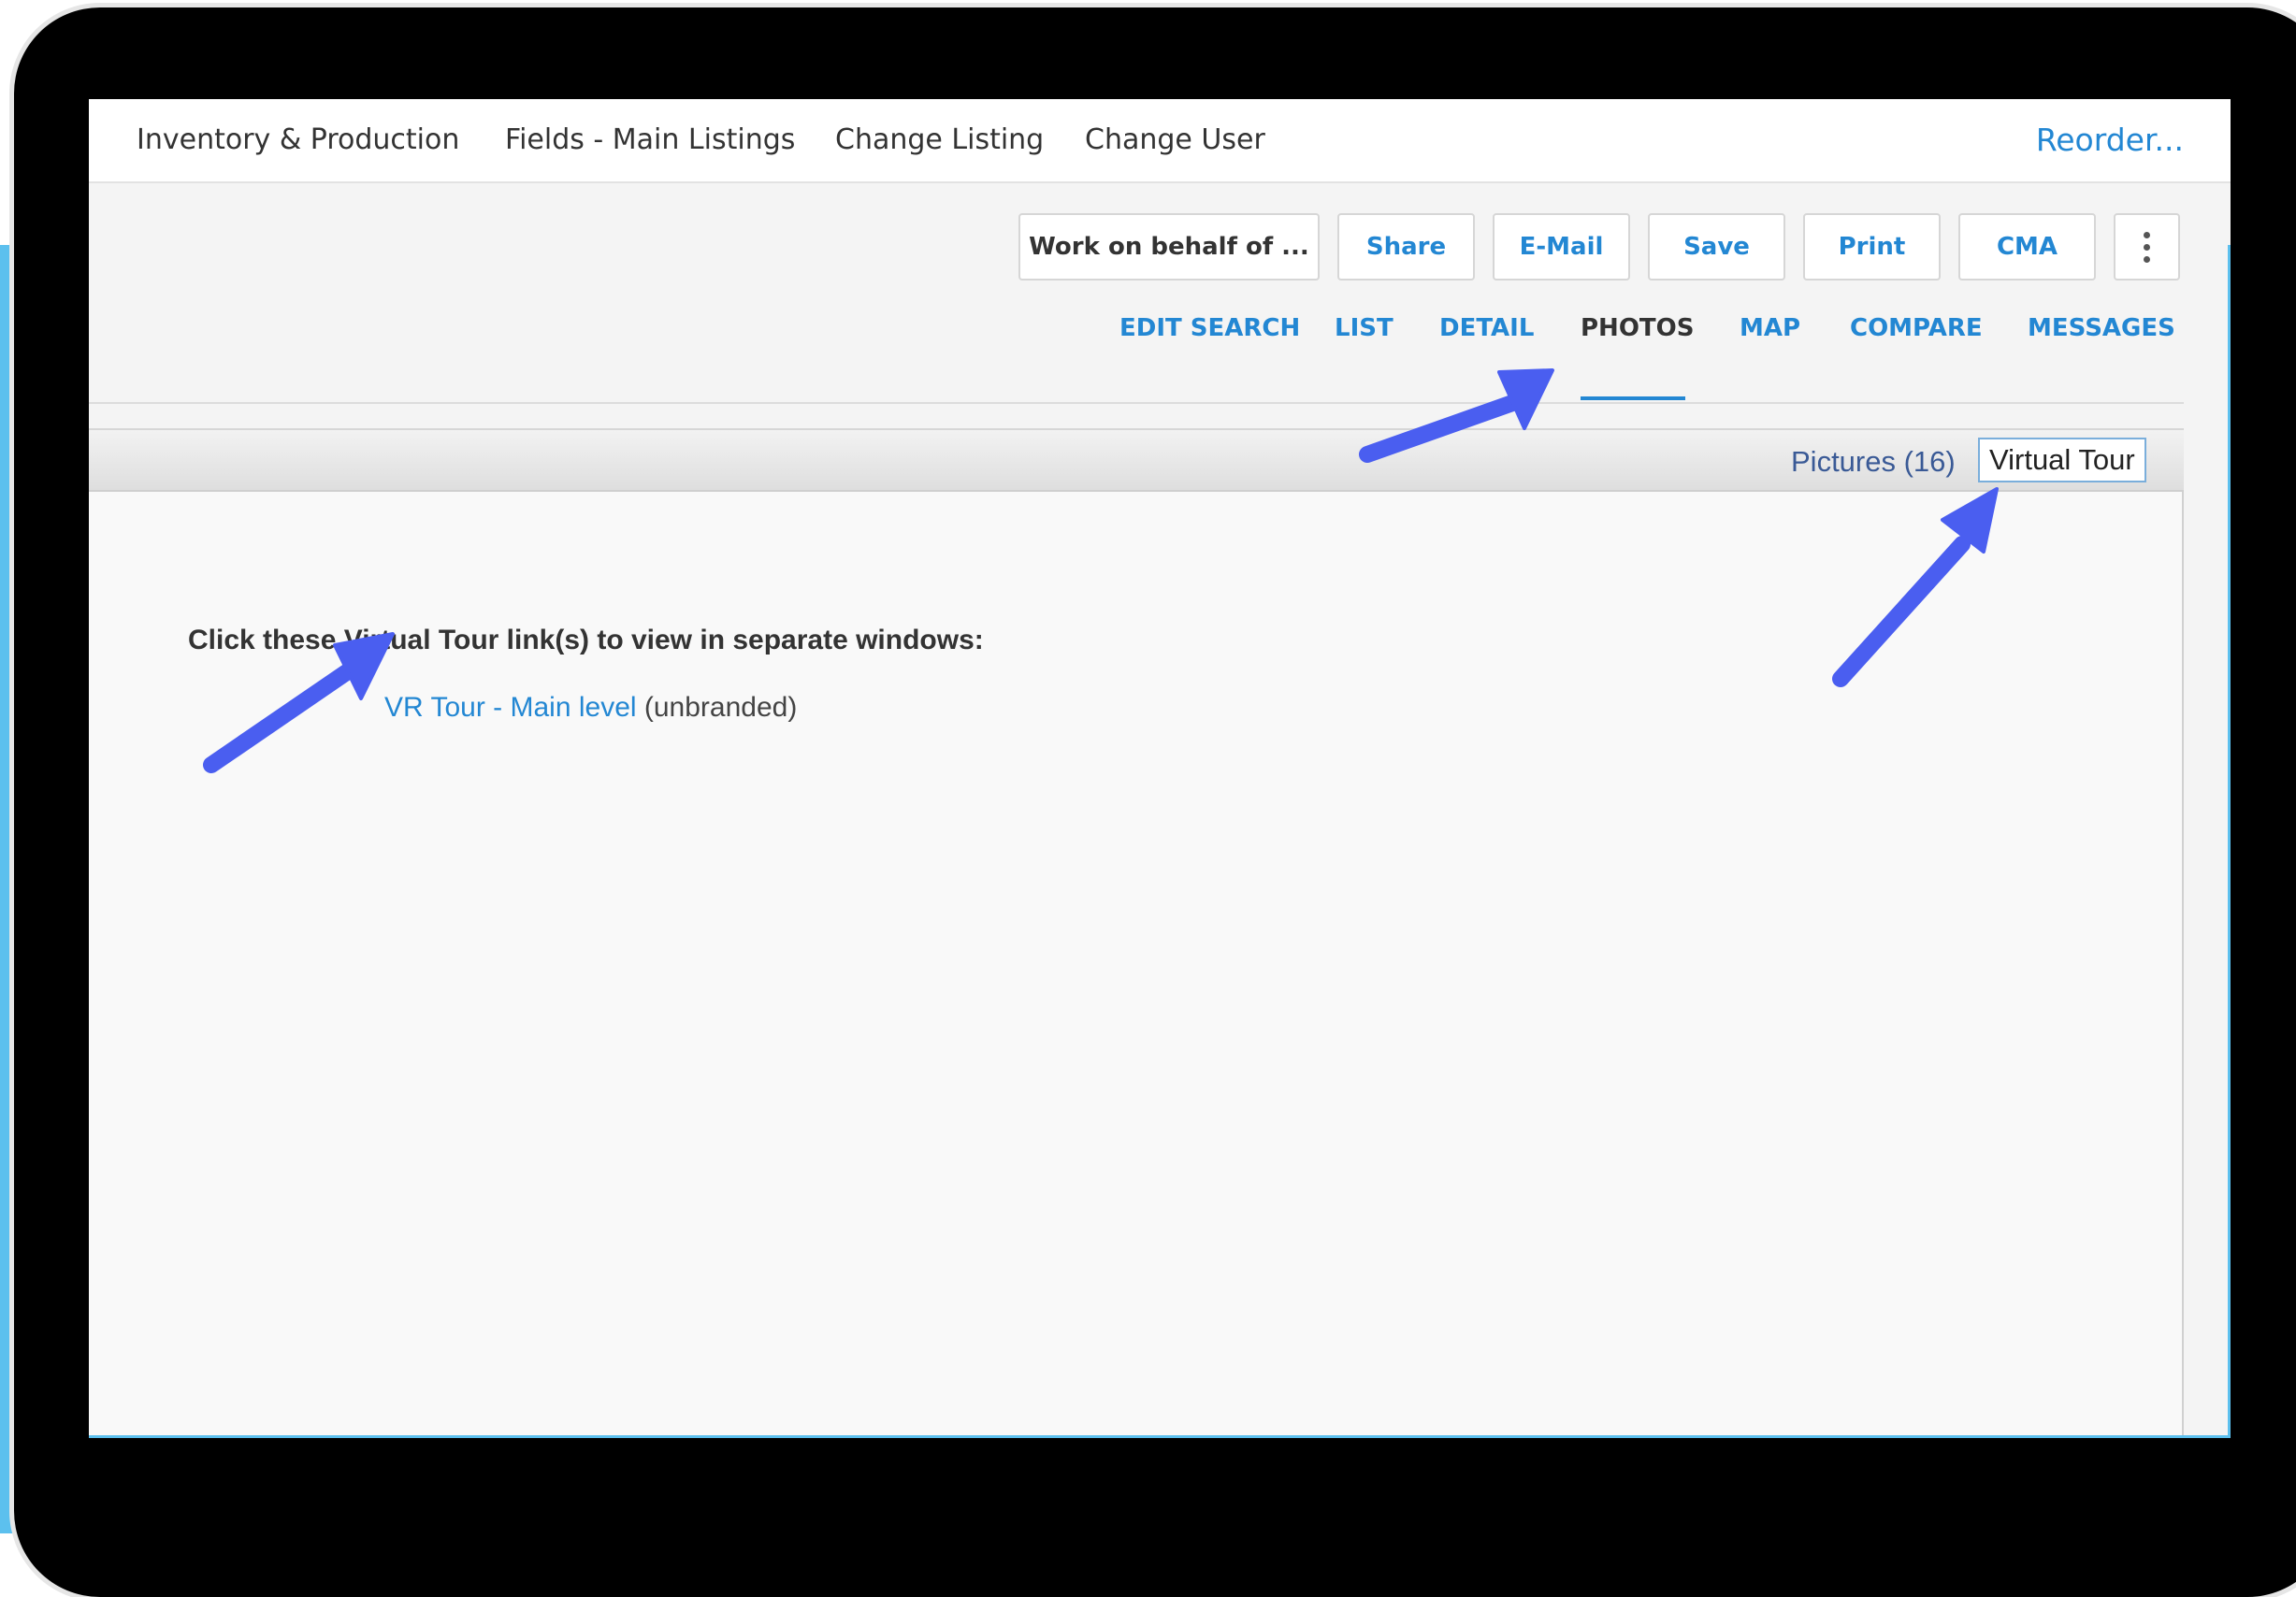 The height and width of the screenshot is (1597, 2296). Describe the element at coordinates (1716, 247) in the screenshot. I see `save-button: Save` at that location.